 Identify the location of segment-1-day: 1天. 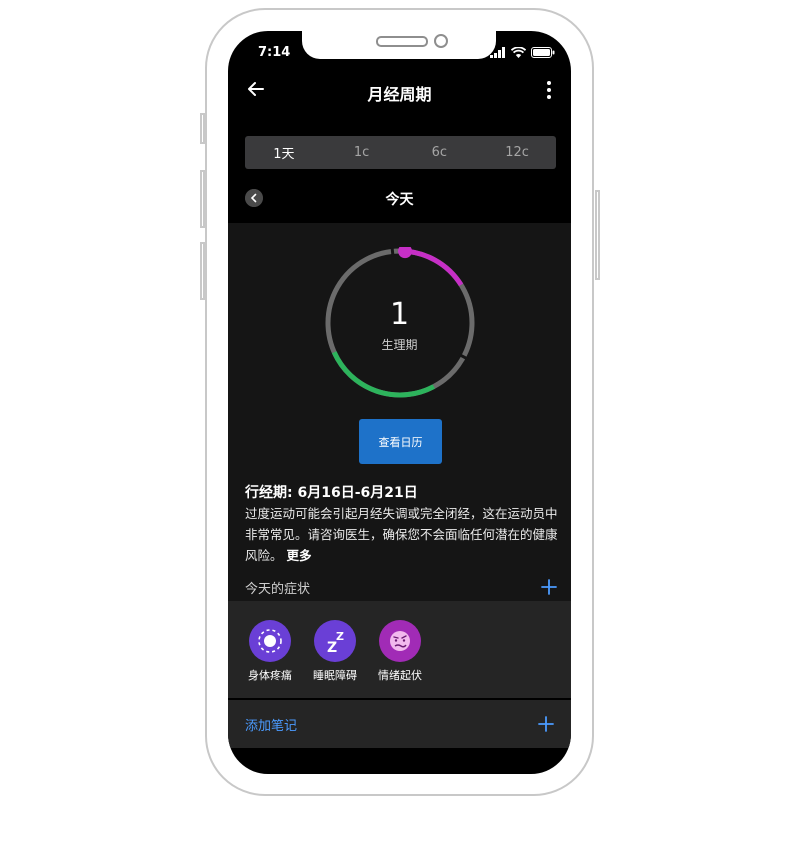
(284, 152).